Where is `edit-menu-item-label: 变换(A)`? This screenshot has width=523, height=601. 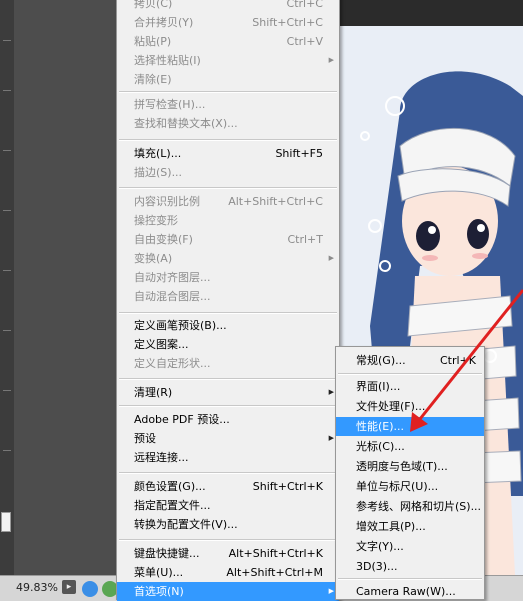
edit-menu-item-label: 变换(A) is located at coordinates (153, 258).